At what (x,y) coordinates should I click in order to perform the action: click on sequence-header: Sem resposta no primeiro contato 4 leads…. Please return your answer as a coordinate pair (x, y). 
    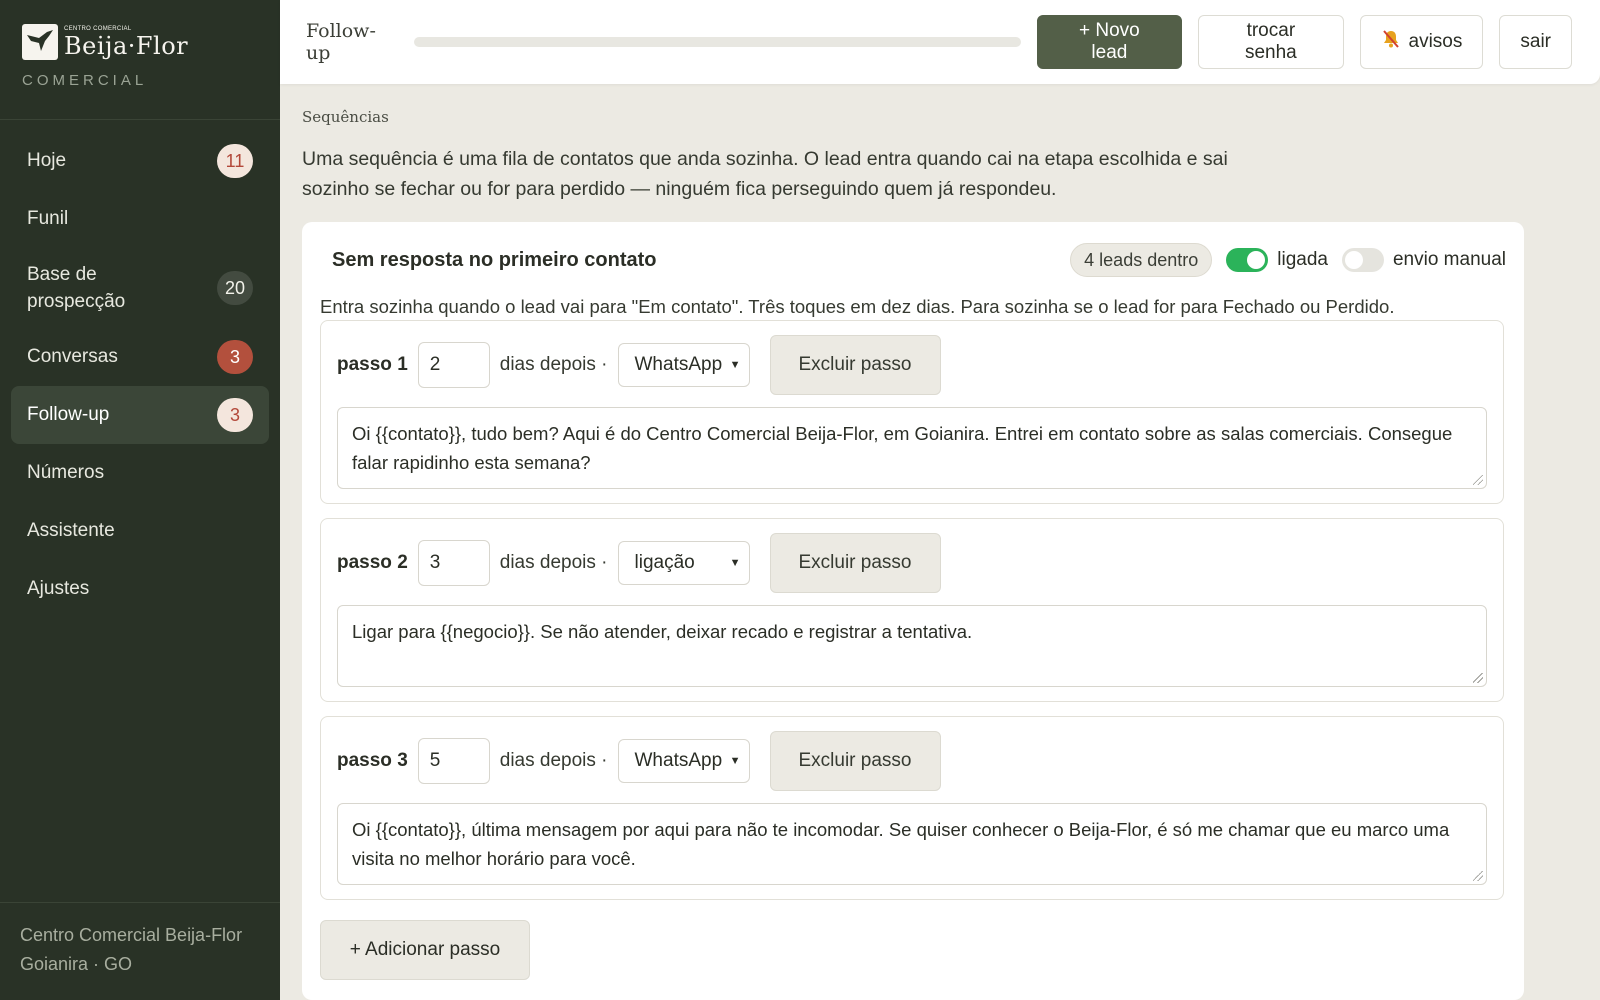
    Looking at the image, I should click on (913, 260).